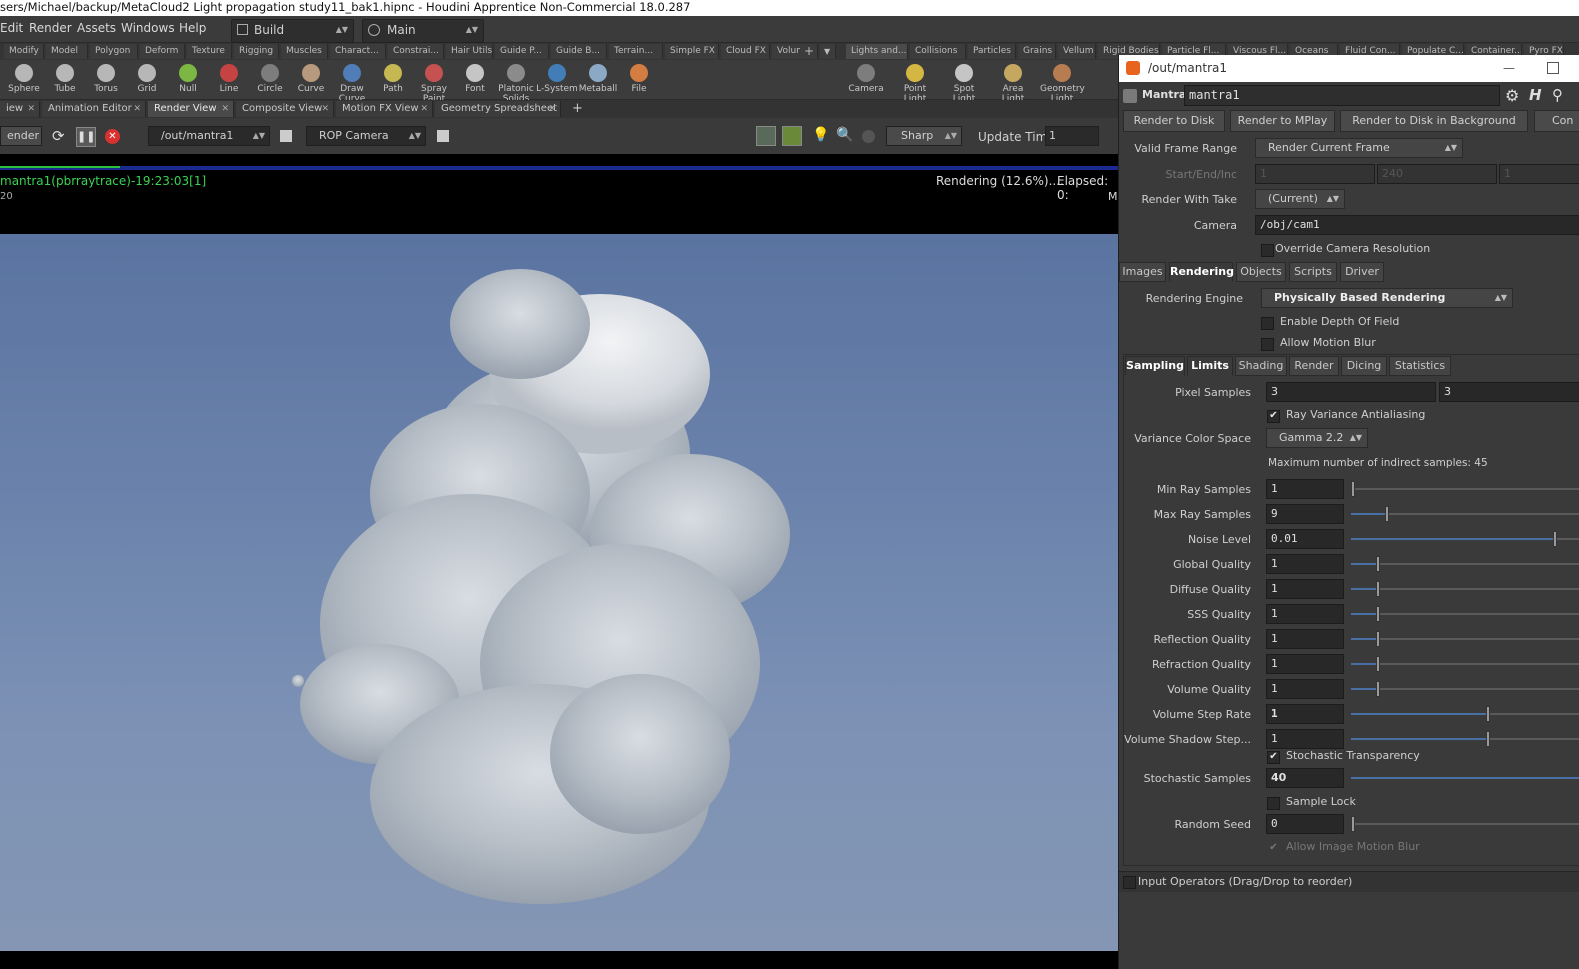  Describe the element at coordinates (229, 78) in the screenshot. I see `shelf-line-tool: Line` at that location.